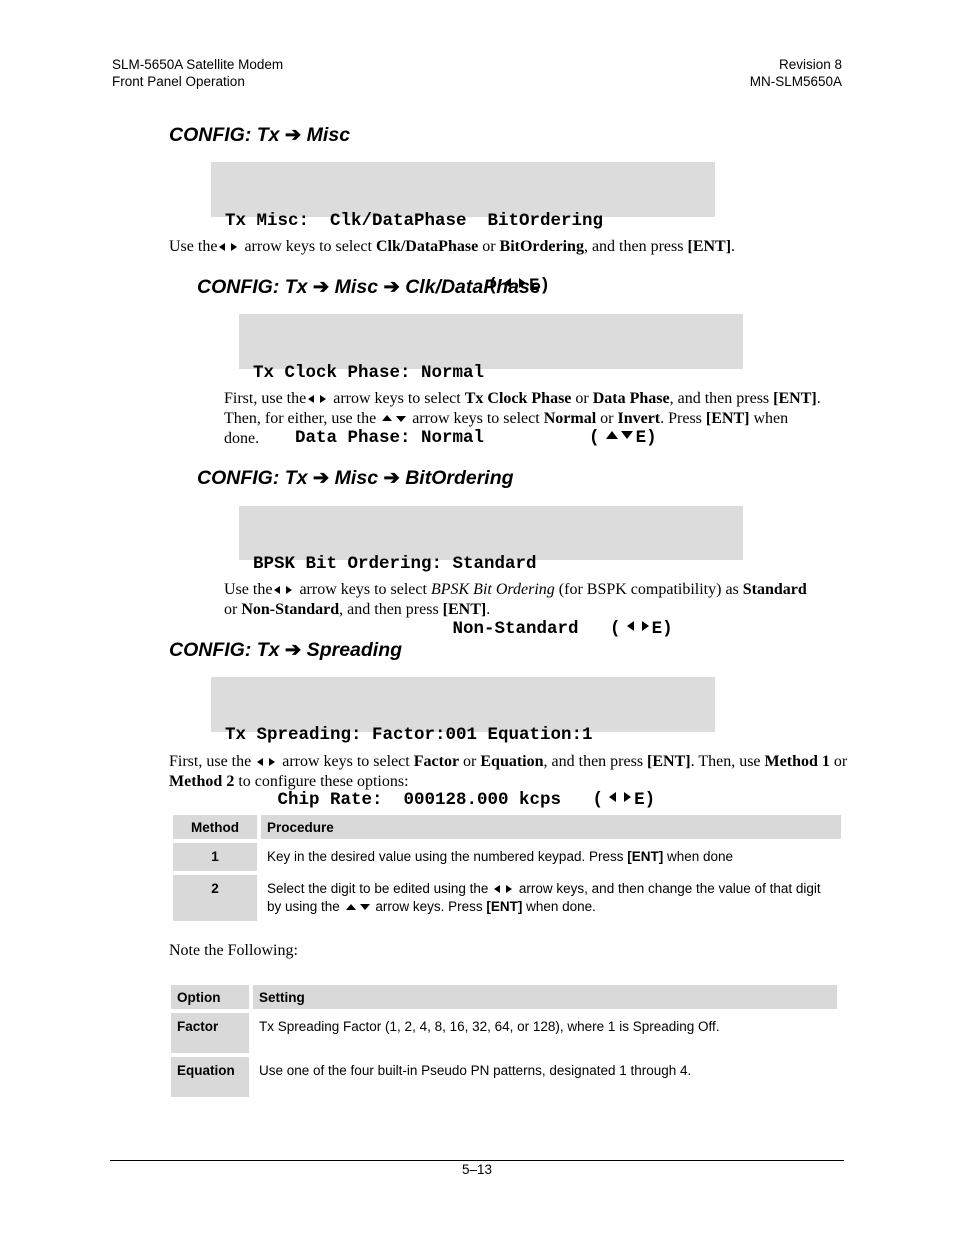 The height and width of the screenshot is (1235, 954). Describe the element at coordinates (260, 135) in the screenshot. I see `heading-tx-misc: CONFIG: Tx ➔ Misc` at that location.